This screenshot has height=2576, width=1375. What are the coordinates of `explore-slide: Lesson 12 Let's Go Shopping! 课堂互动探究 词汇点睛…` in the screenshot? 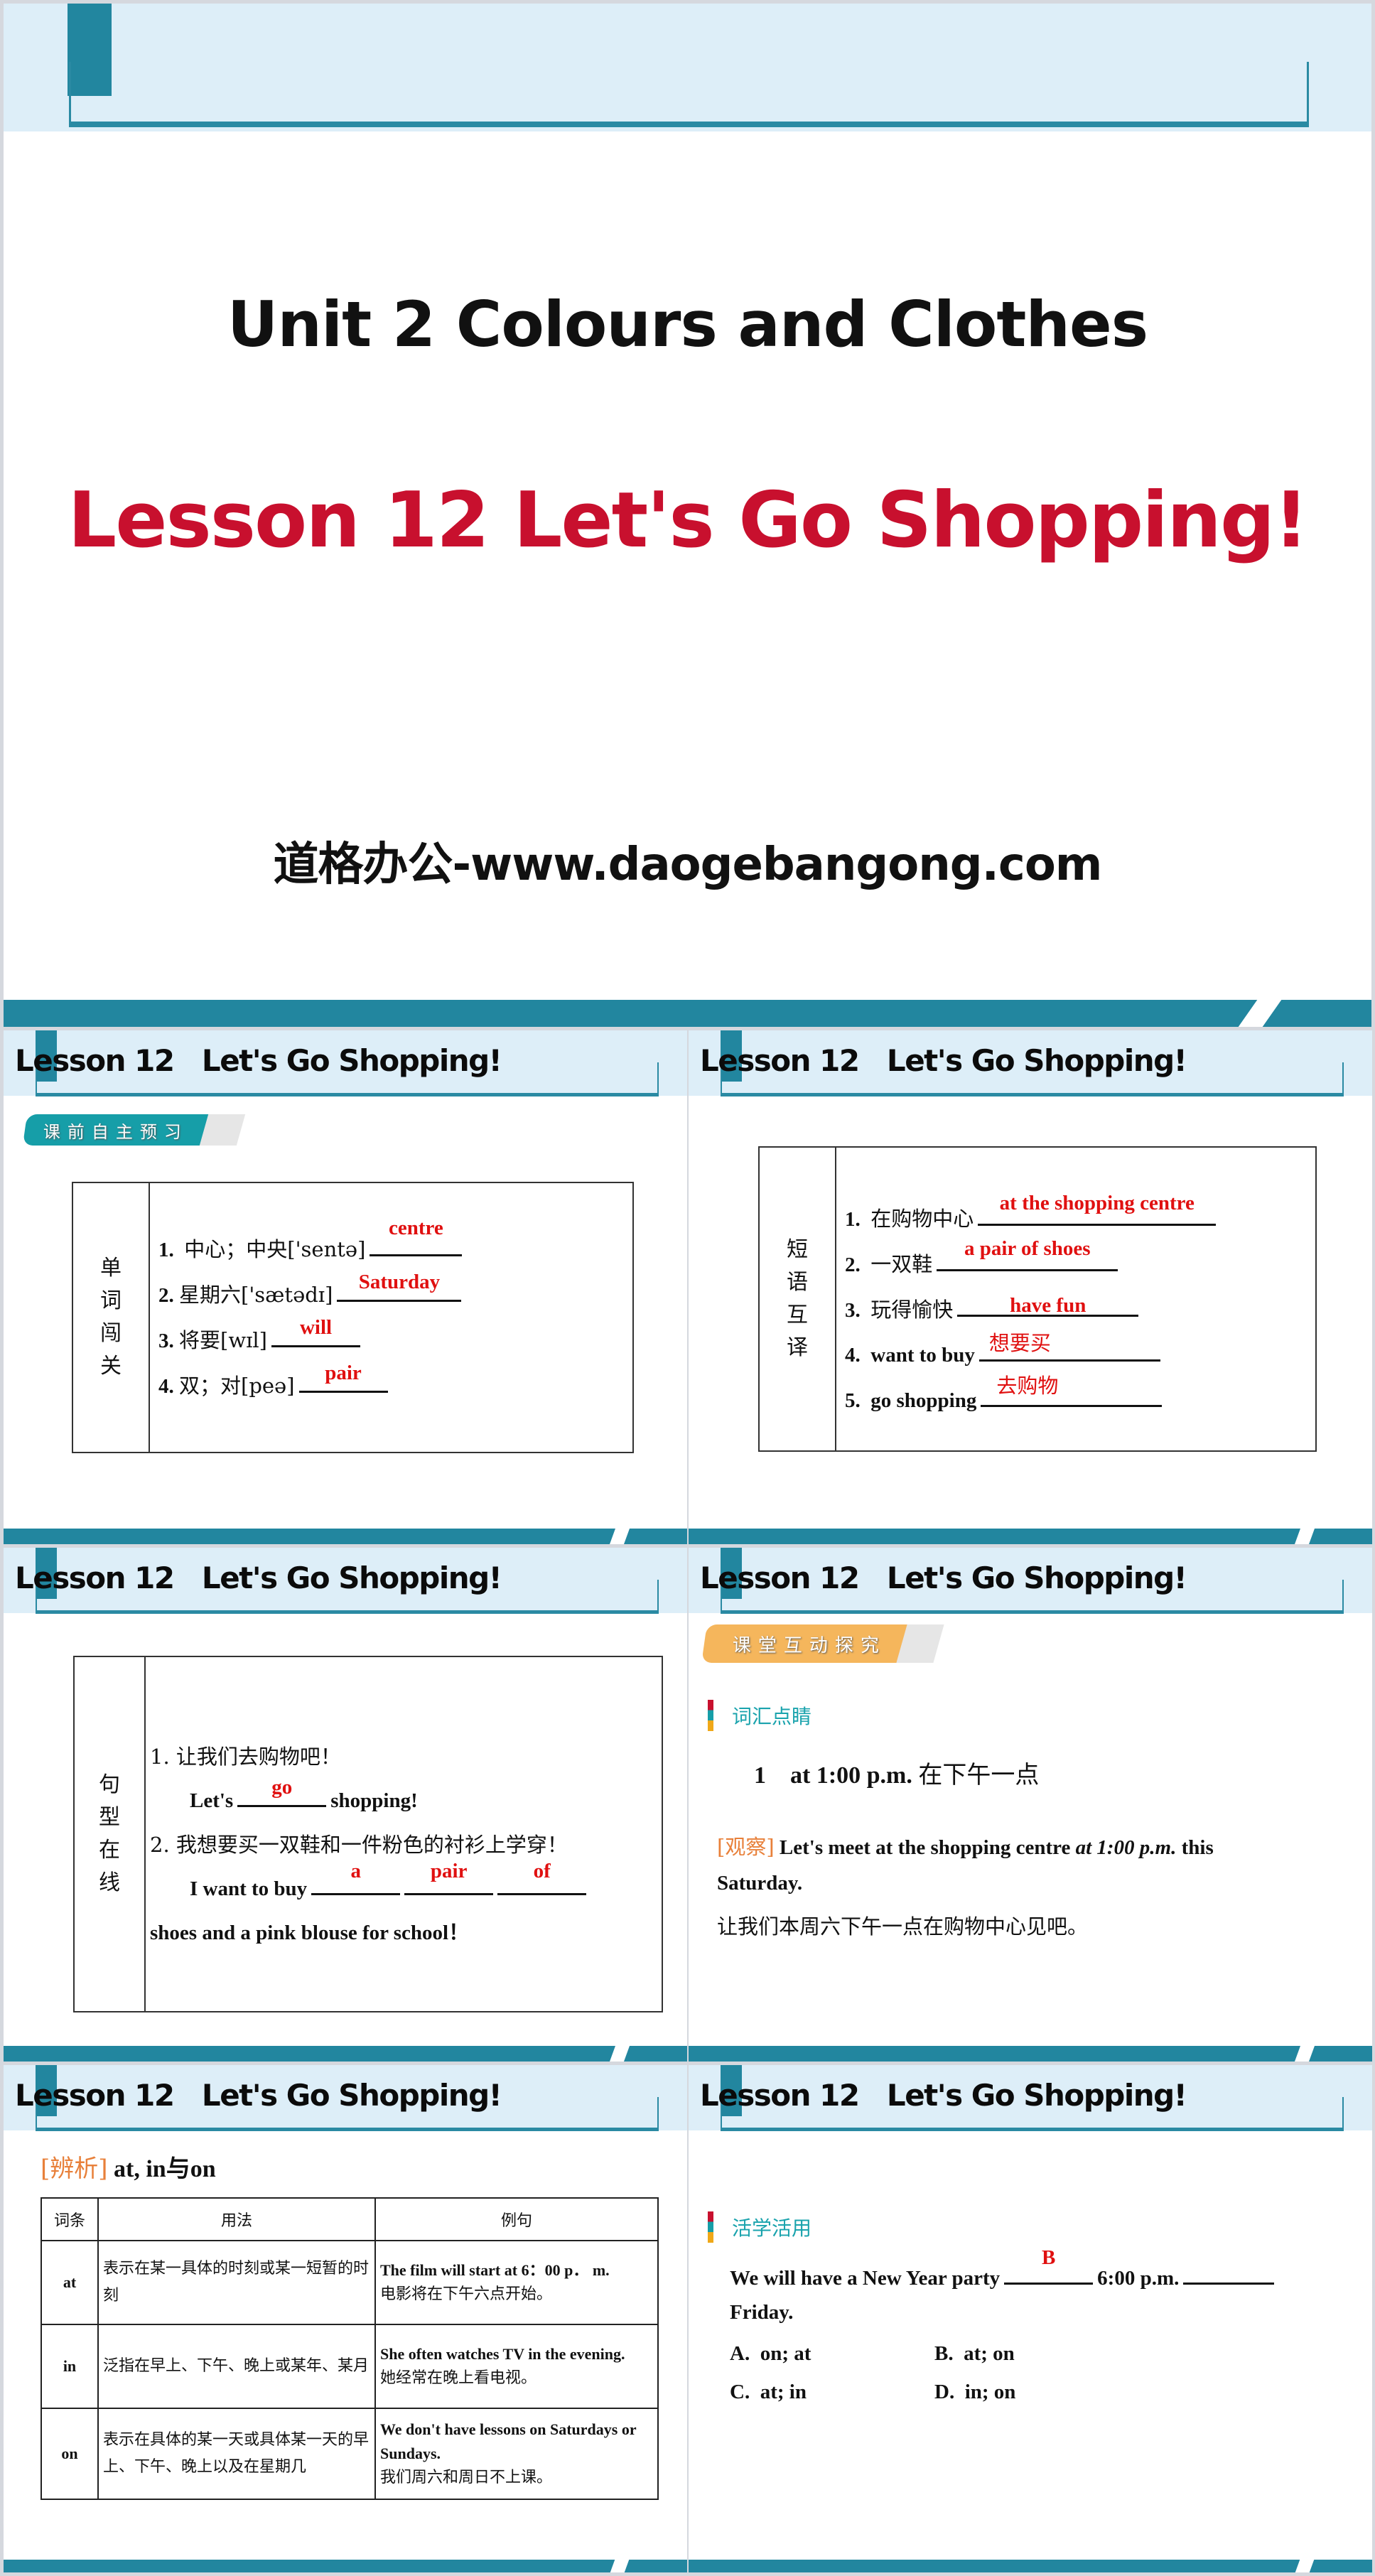 It's located at (1030, 1805).